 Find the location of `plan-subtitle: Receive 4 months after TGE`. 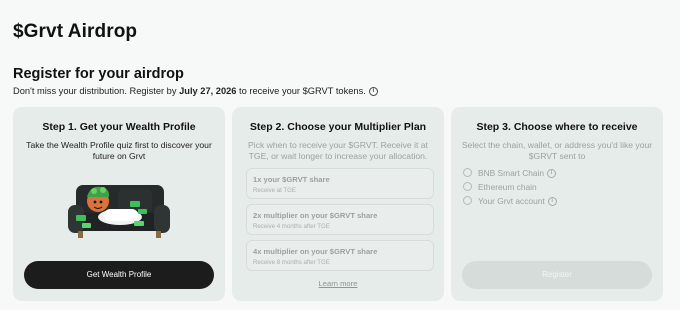

plan-subtitle: Receive 4 months after TGE is located at coordinates (291, 226).